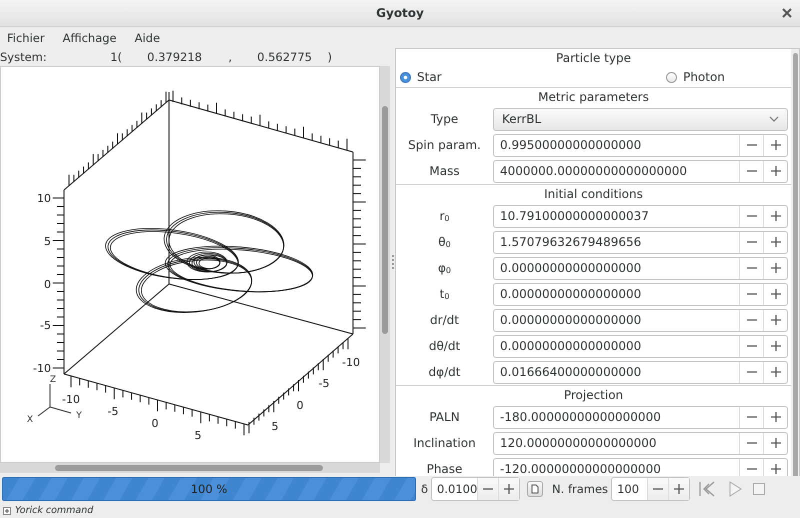  Describe the element at coordinates (174, 57) in the screenshot. I see `system-value: 0.379218` at that location.